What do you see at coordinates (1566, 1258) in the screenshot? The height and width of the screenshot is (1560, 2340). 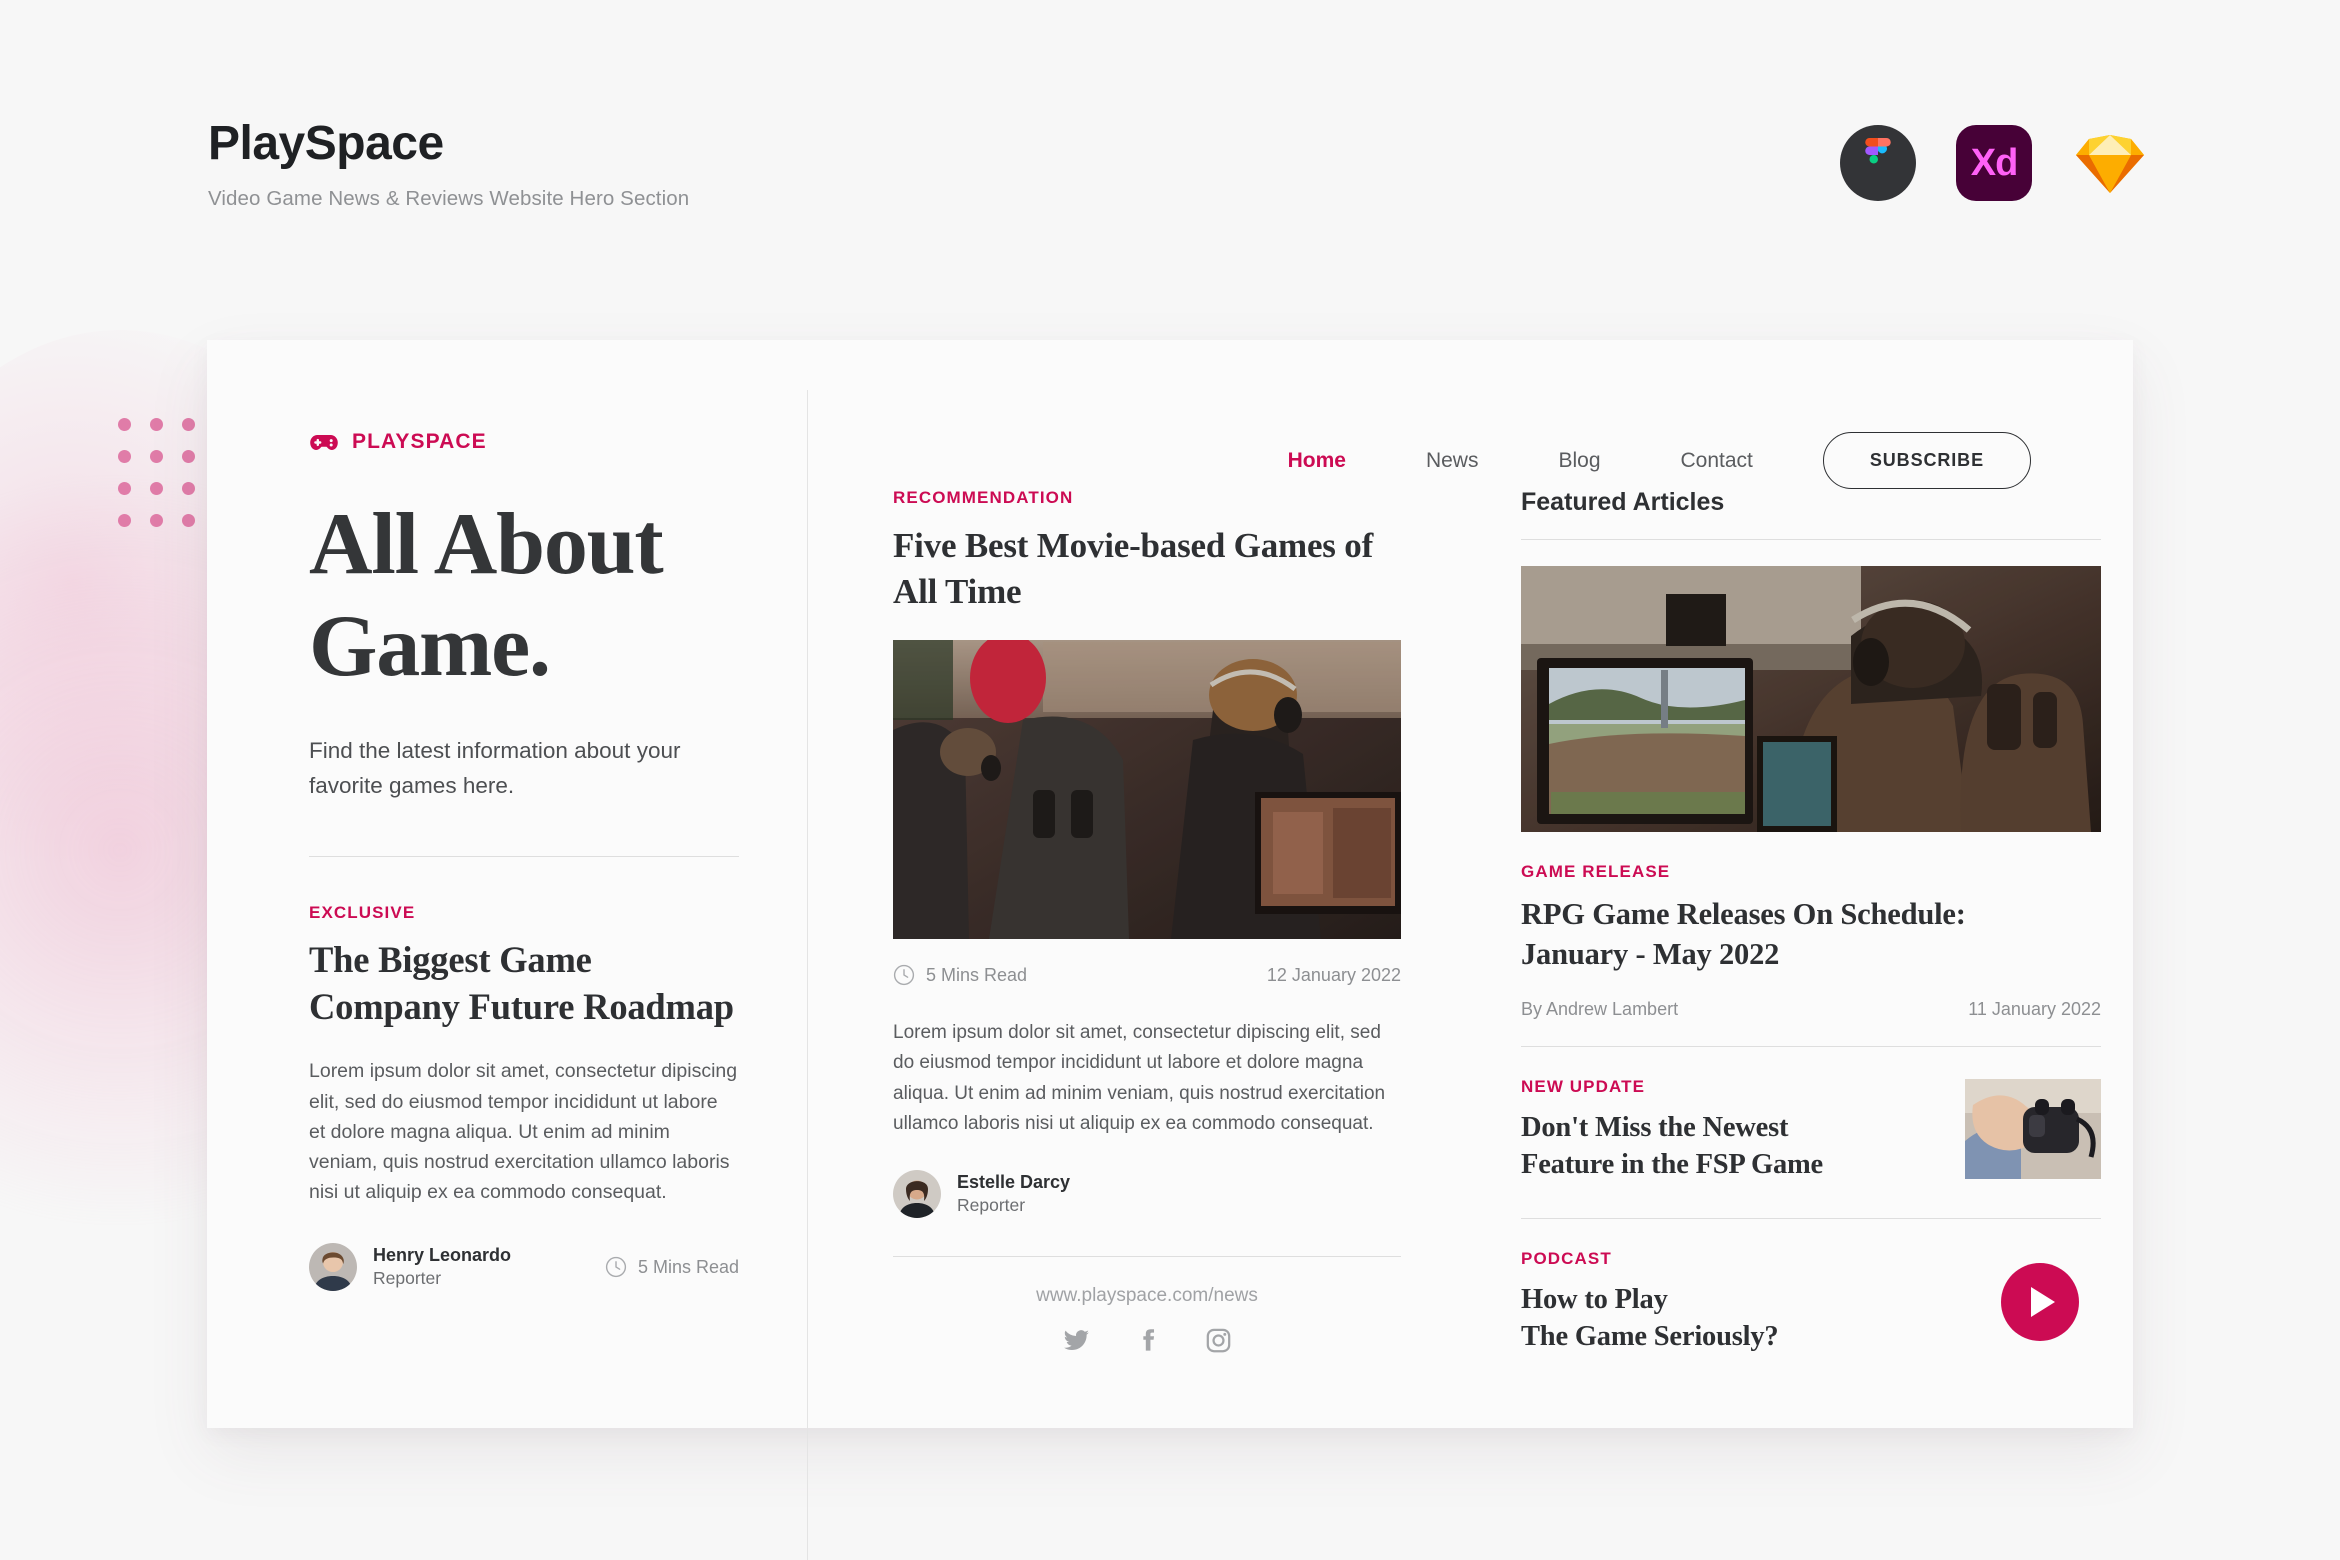 I see `featured-podcast-kicker: PODCAST` at bounding box center [1566, 1258].